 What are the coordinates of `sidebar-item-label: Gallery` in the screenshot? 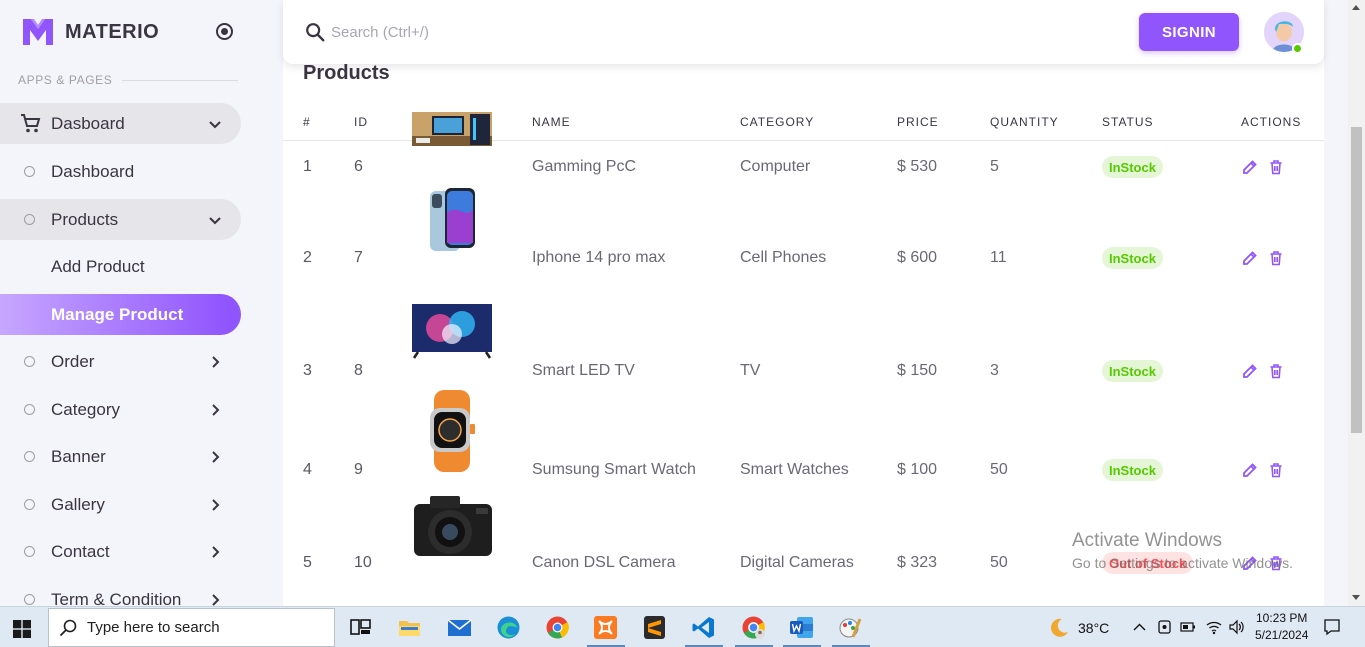 It's located at (78, 504).